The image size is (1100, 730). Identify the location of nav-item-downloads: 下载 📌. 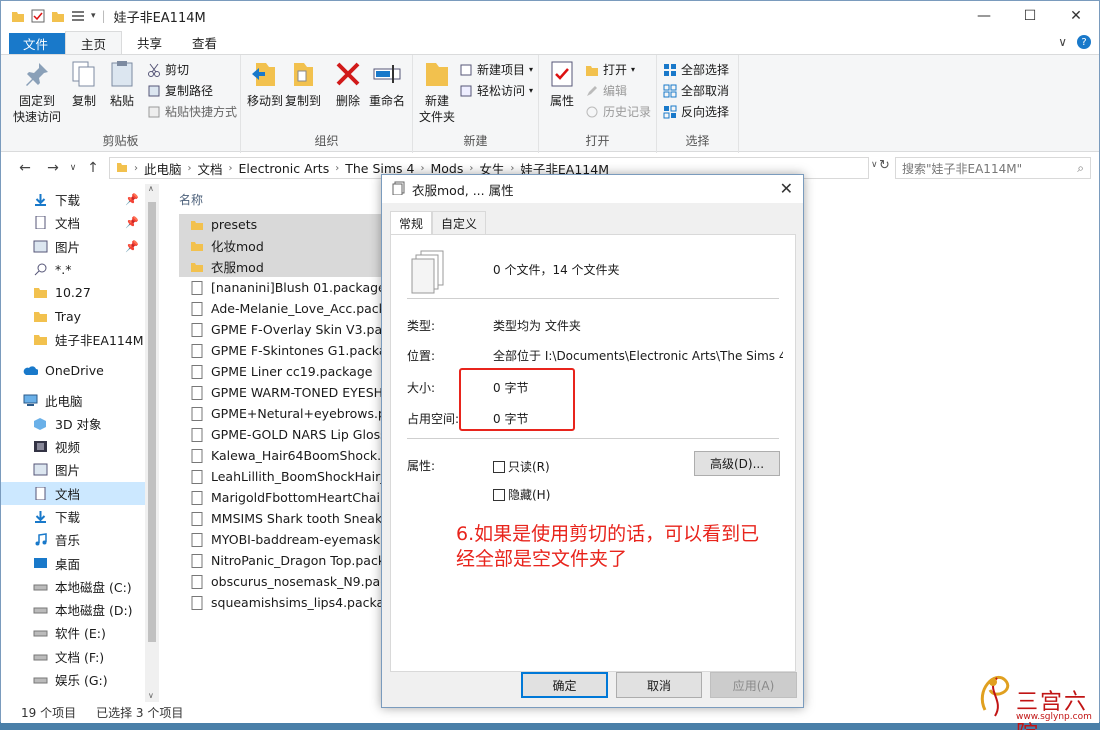
(80, 199).